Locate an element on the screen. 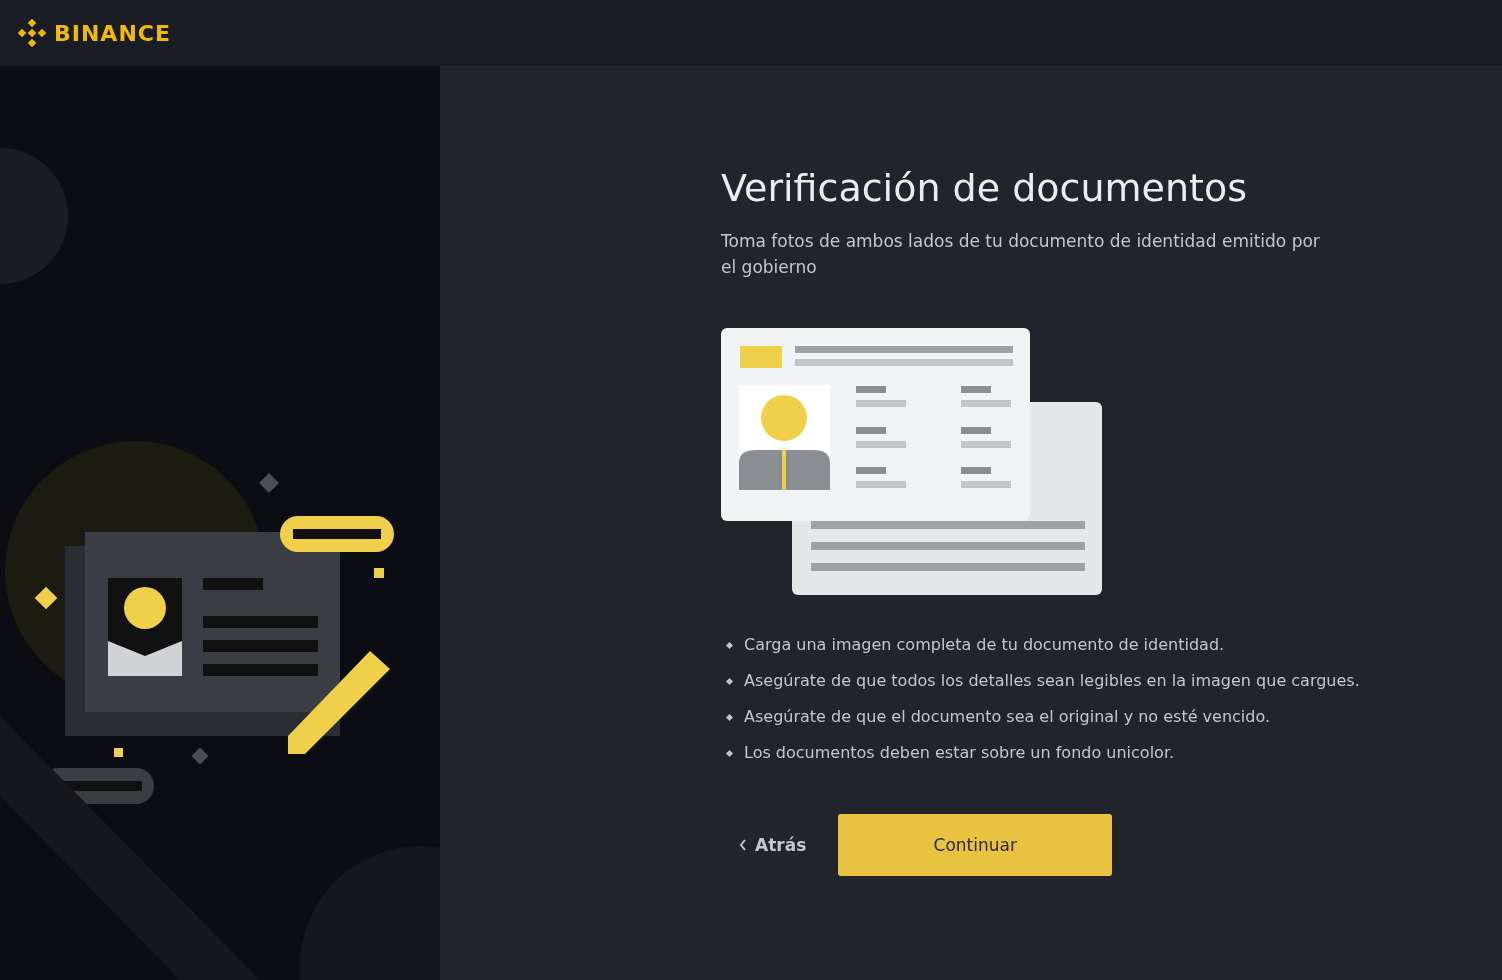 This screenshot has height=980, width=1502. requirement-text: Asegúrate de que el documento sea el original y no esté vencido. is located at coordinates (1007, 717).